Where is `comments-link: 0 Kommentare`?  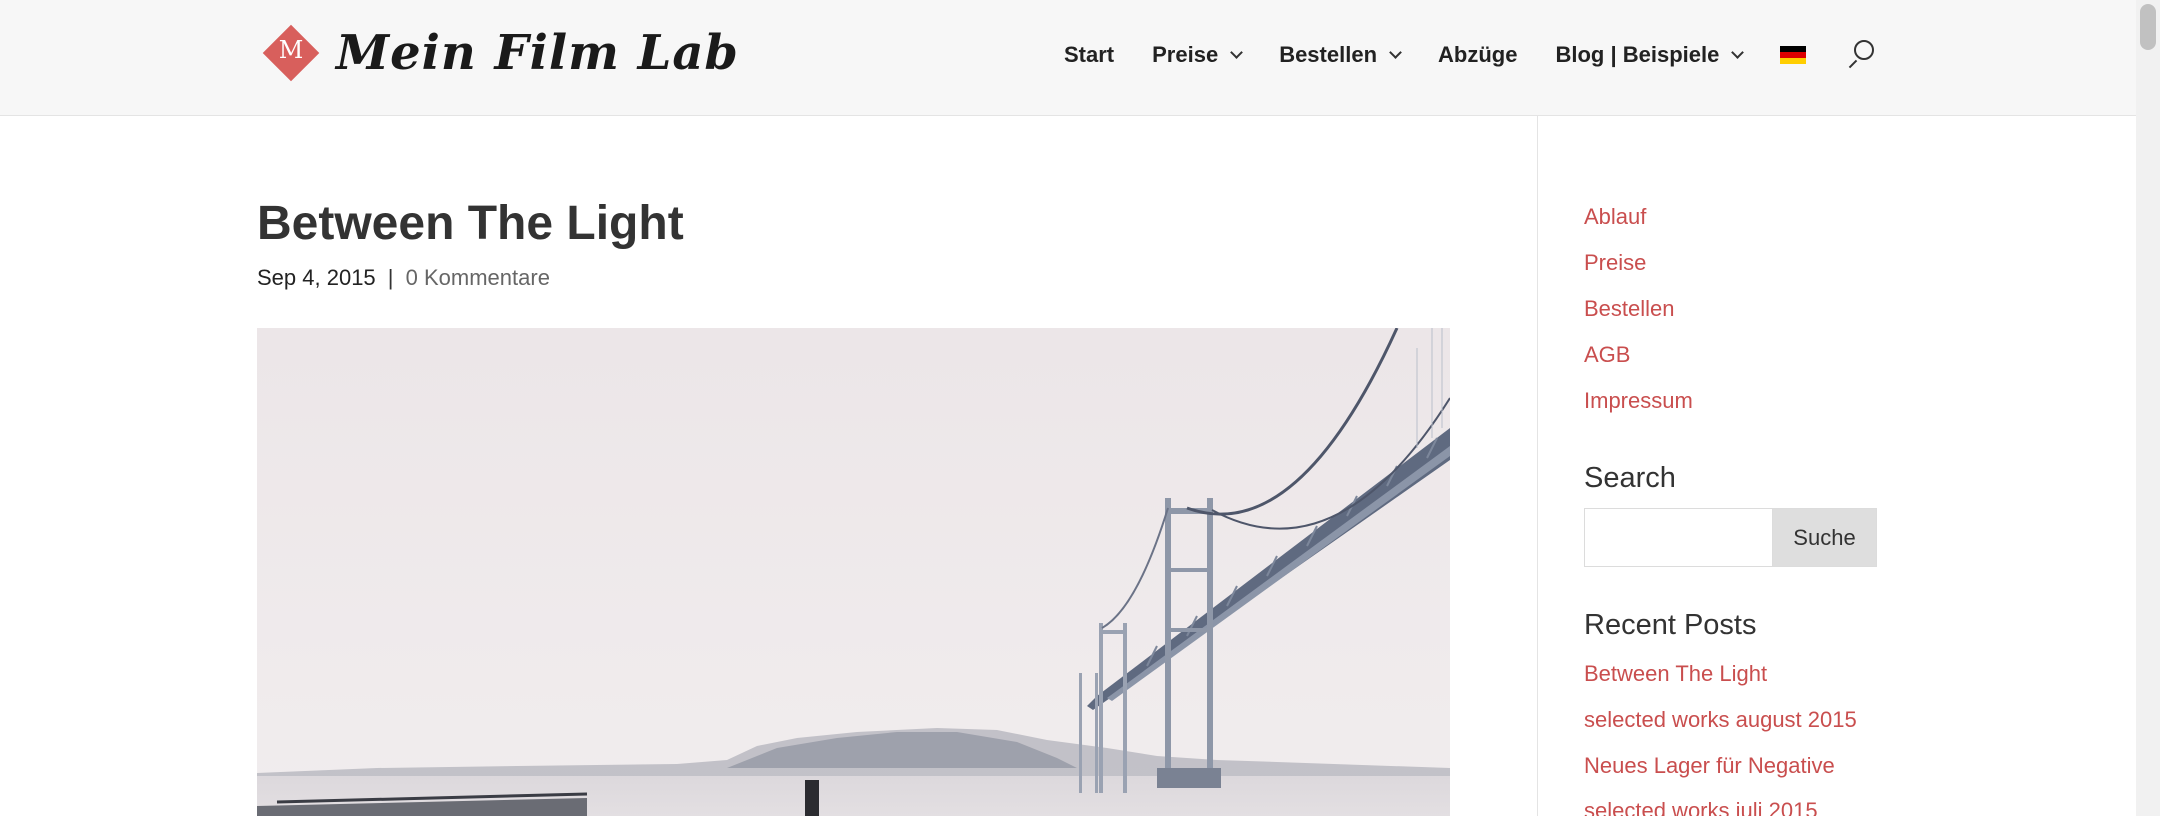
comments-link: 0 Kommentare is located at coordinates (478, 277).